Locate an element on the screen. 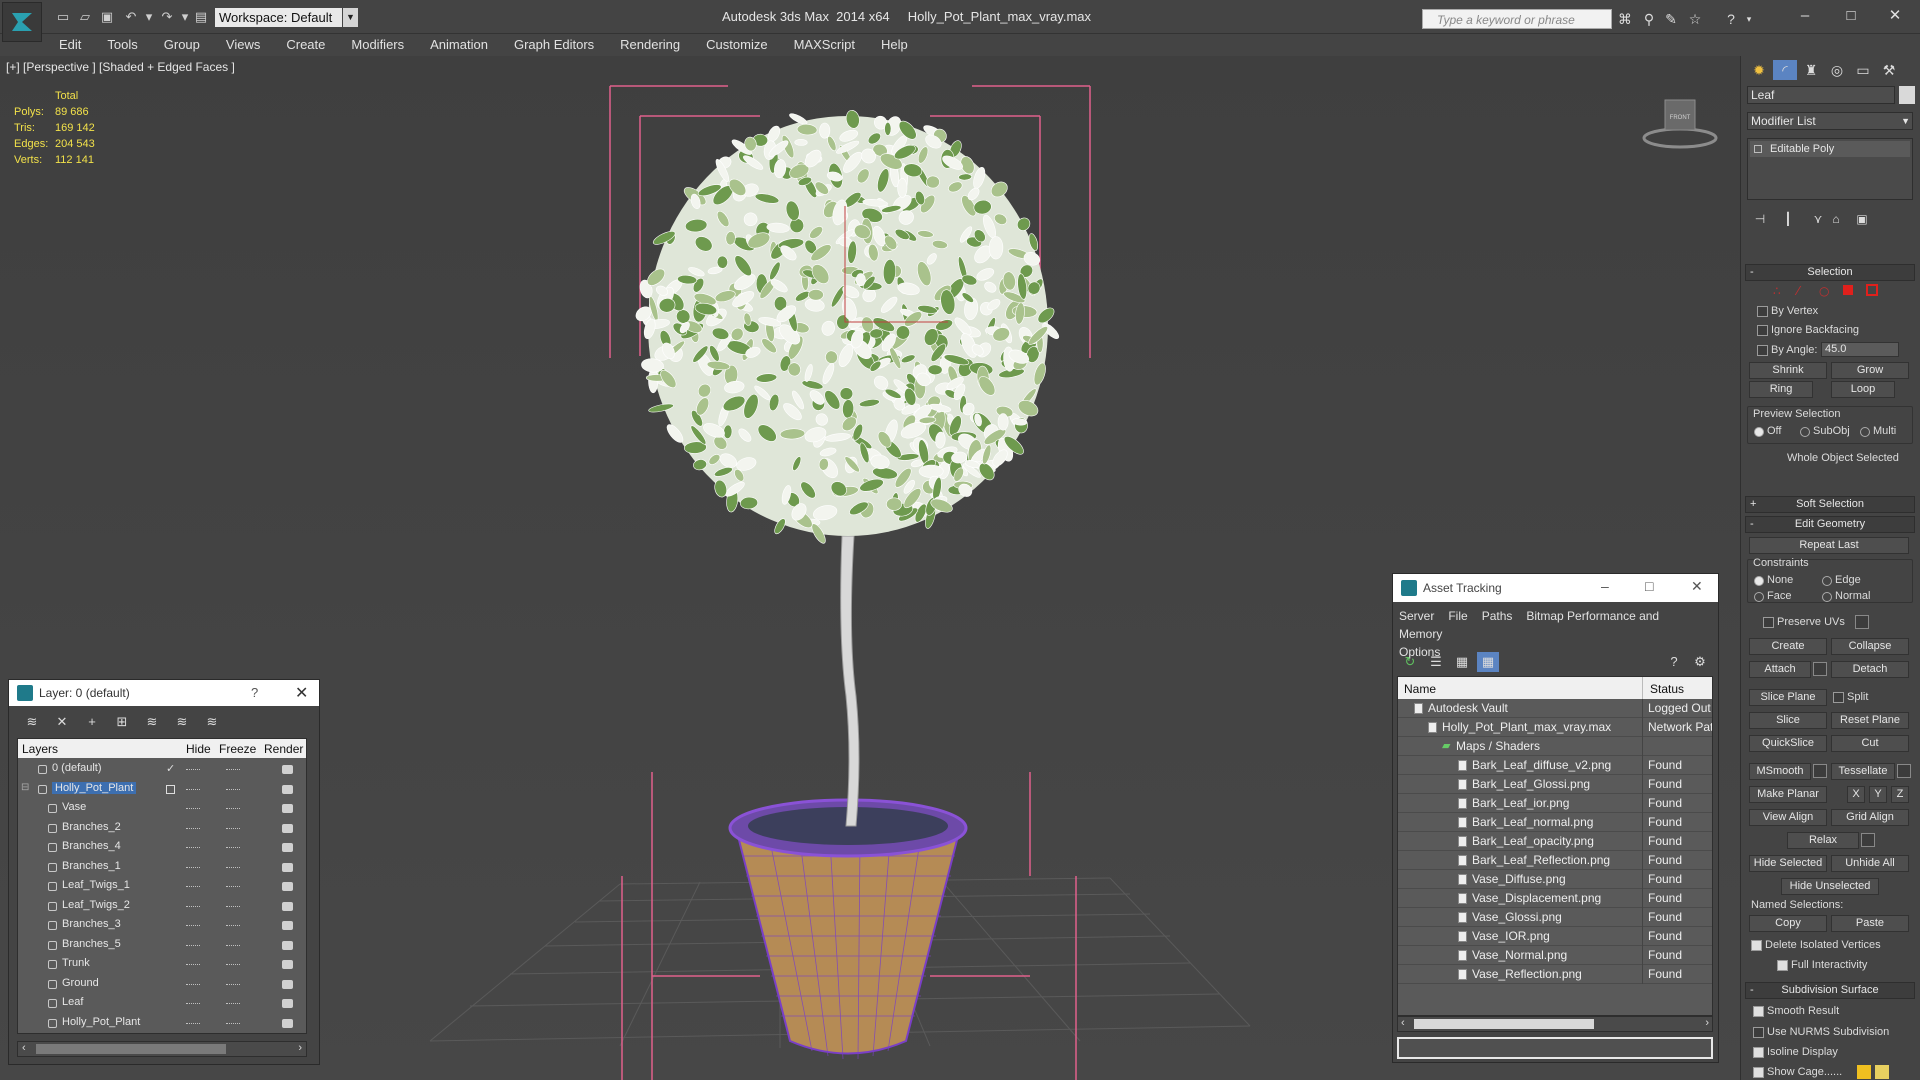 This screenshot has height=1080, width=1920. column-name: Name is located at coordinates (1420, 689).